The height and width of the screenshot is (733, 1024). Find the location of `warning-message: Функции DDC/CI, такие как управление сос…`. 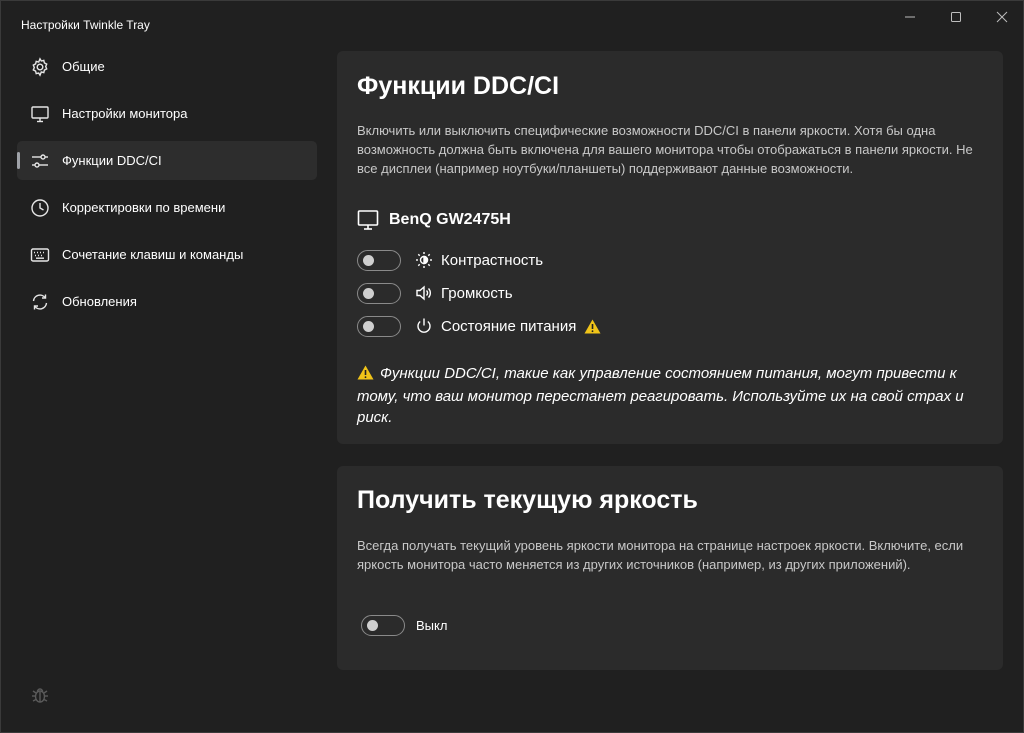

warning-message: Функции DDC/CI, такие как управление сос… is located at coordinates (667, 395).